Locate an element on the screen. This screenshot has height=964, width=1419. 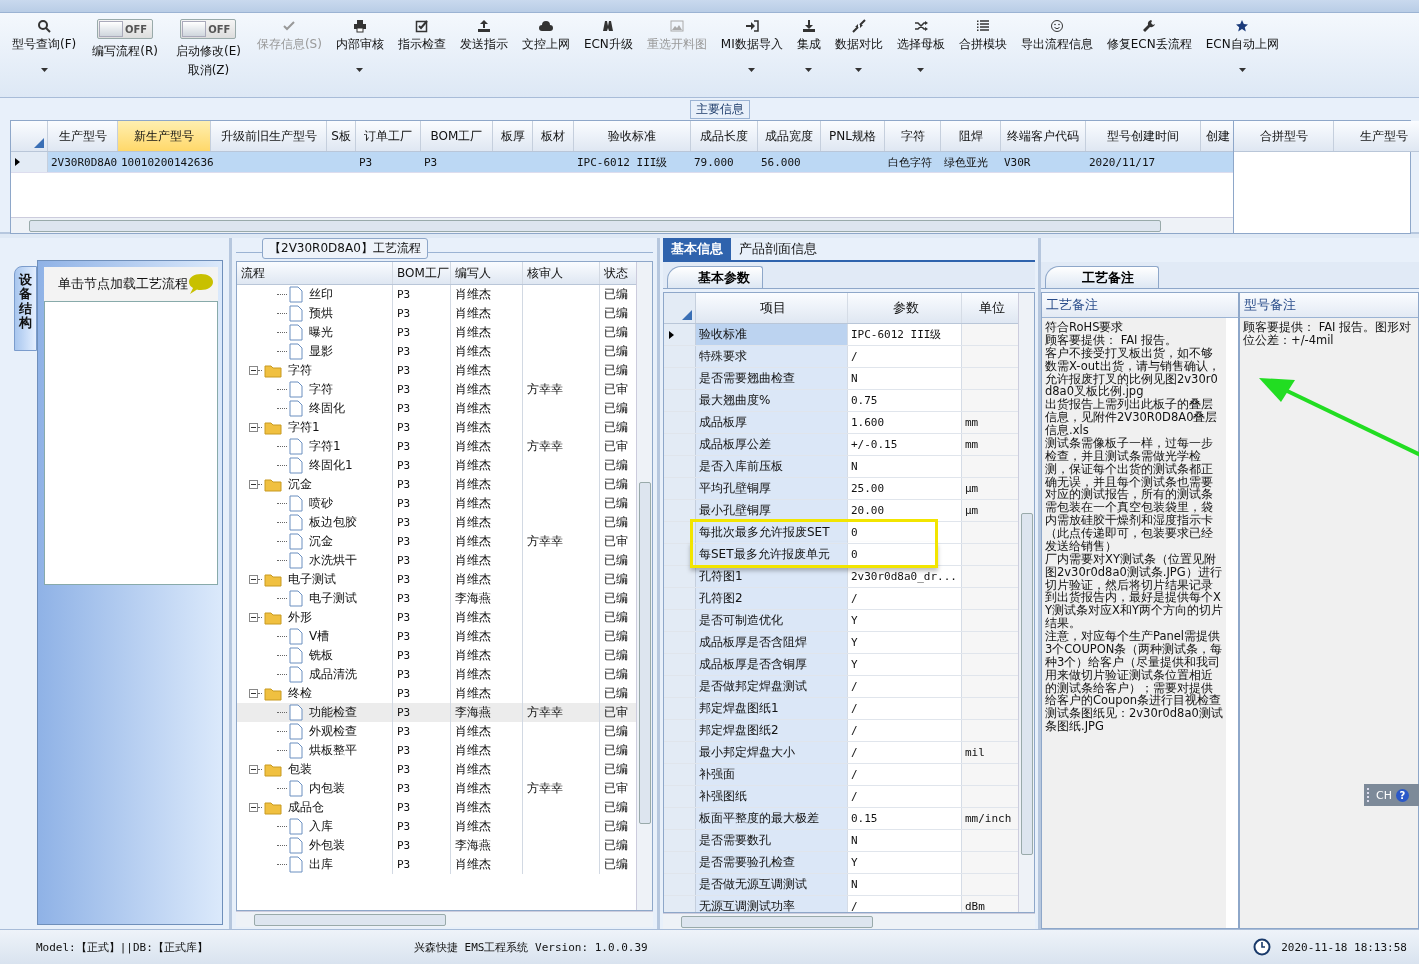
table-row: 是否可制造优化 Y is located at coordinates (841, 621).